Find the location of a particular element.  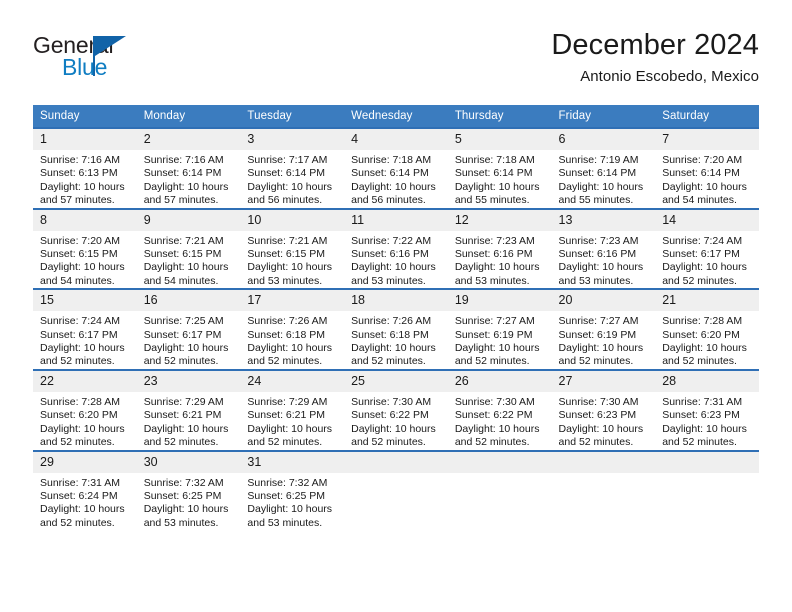

page-title: December 2024 is located at coordinates (655, 45).